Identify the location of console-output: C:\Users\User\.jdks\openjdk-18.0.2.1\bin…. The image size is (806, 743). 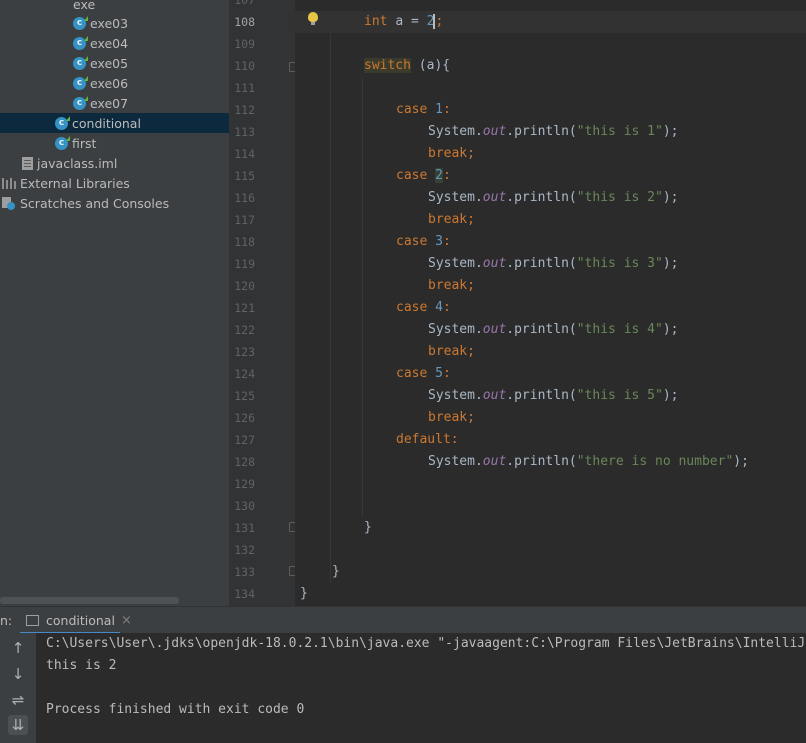
(421, 688).